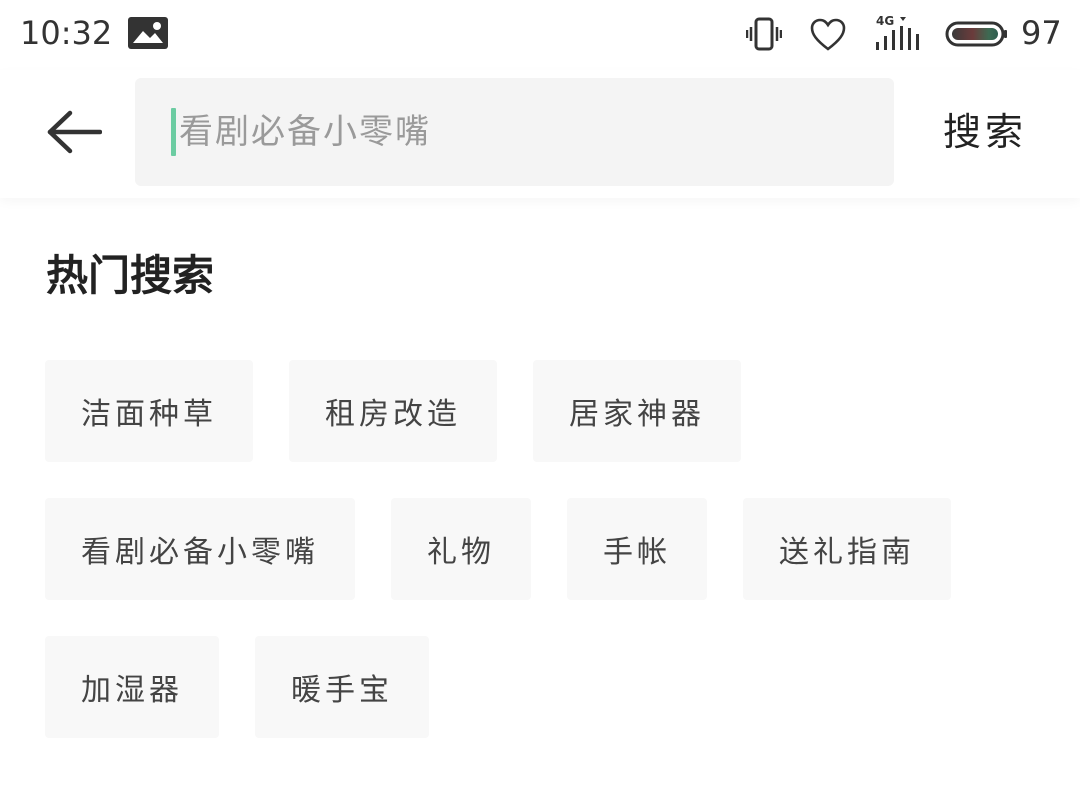  I want to click on hot-search-tag: 礼物, so click(461, 549).